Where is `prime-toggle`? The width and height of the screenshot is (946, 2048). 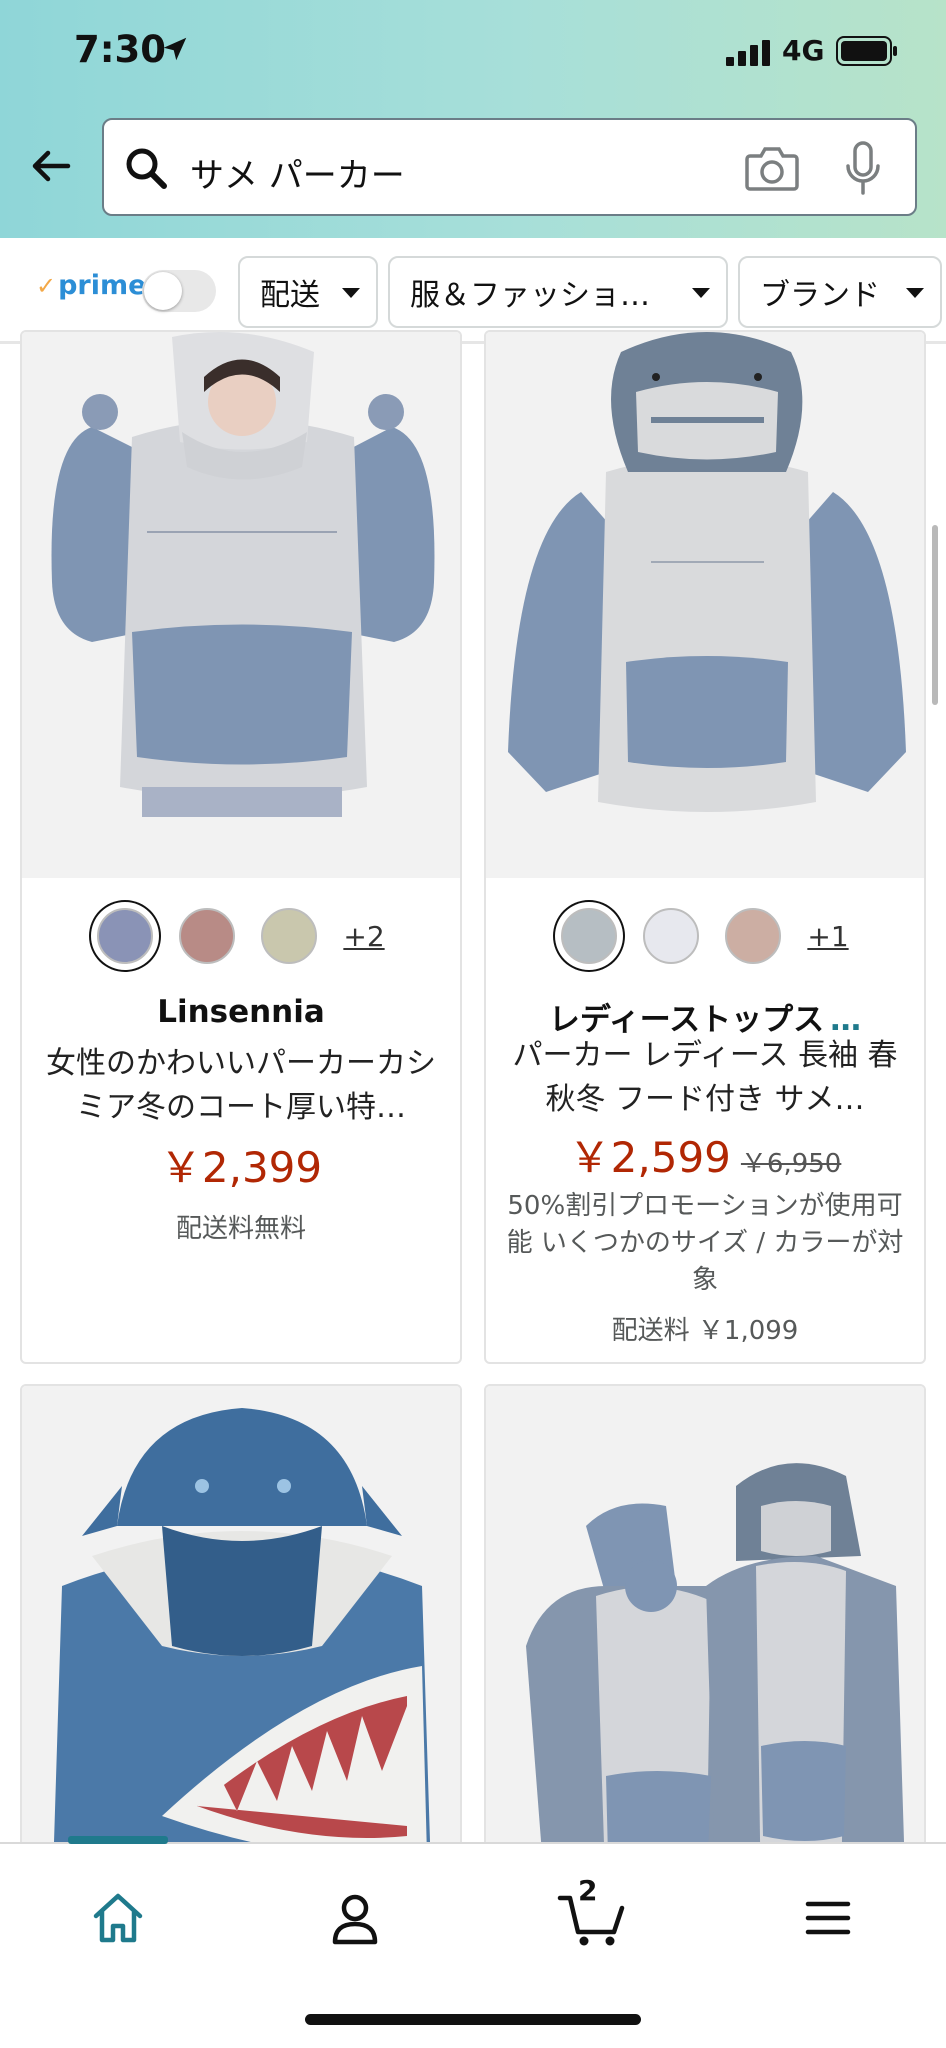
prime-toggle is located at coordinates (179, 291).